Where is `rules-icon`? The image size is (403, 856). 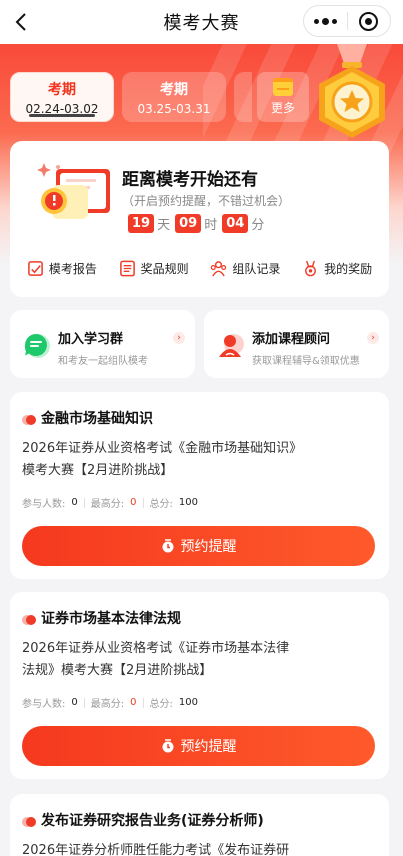 rules-icon is located at coordinates (127, 268).